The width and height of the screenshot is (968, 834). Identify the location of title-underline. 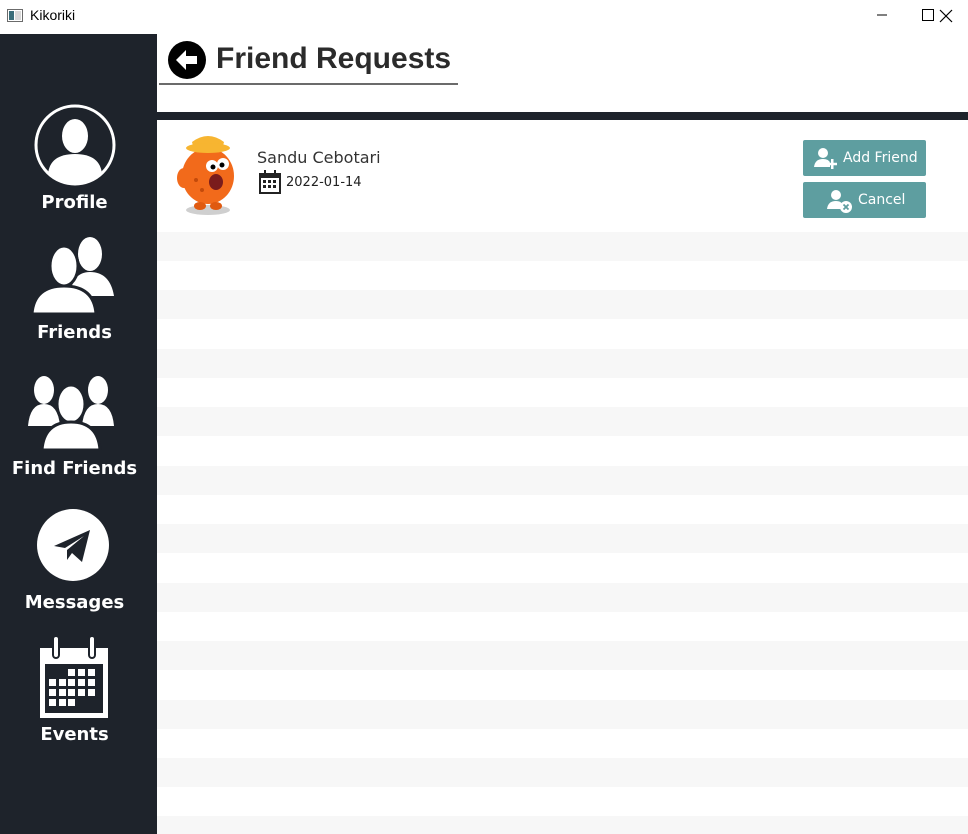
(308, 84).